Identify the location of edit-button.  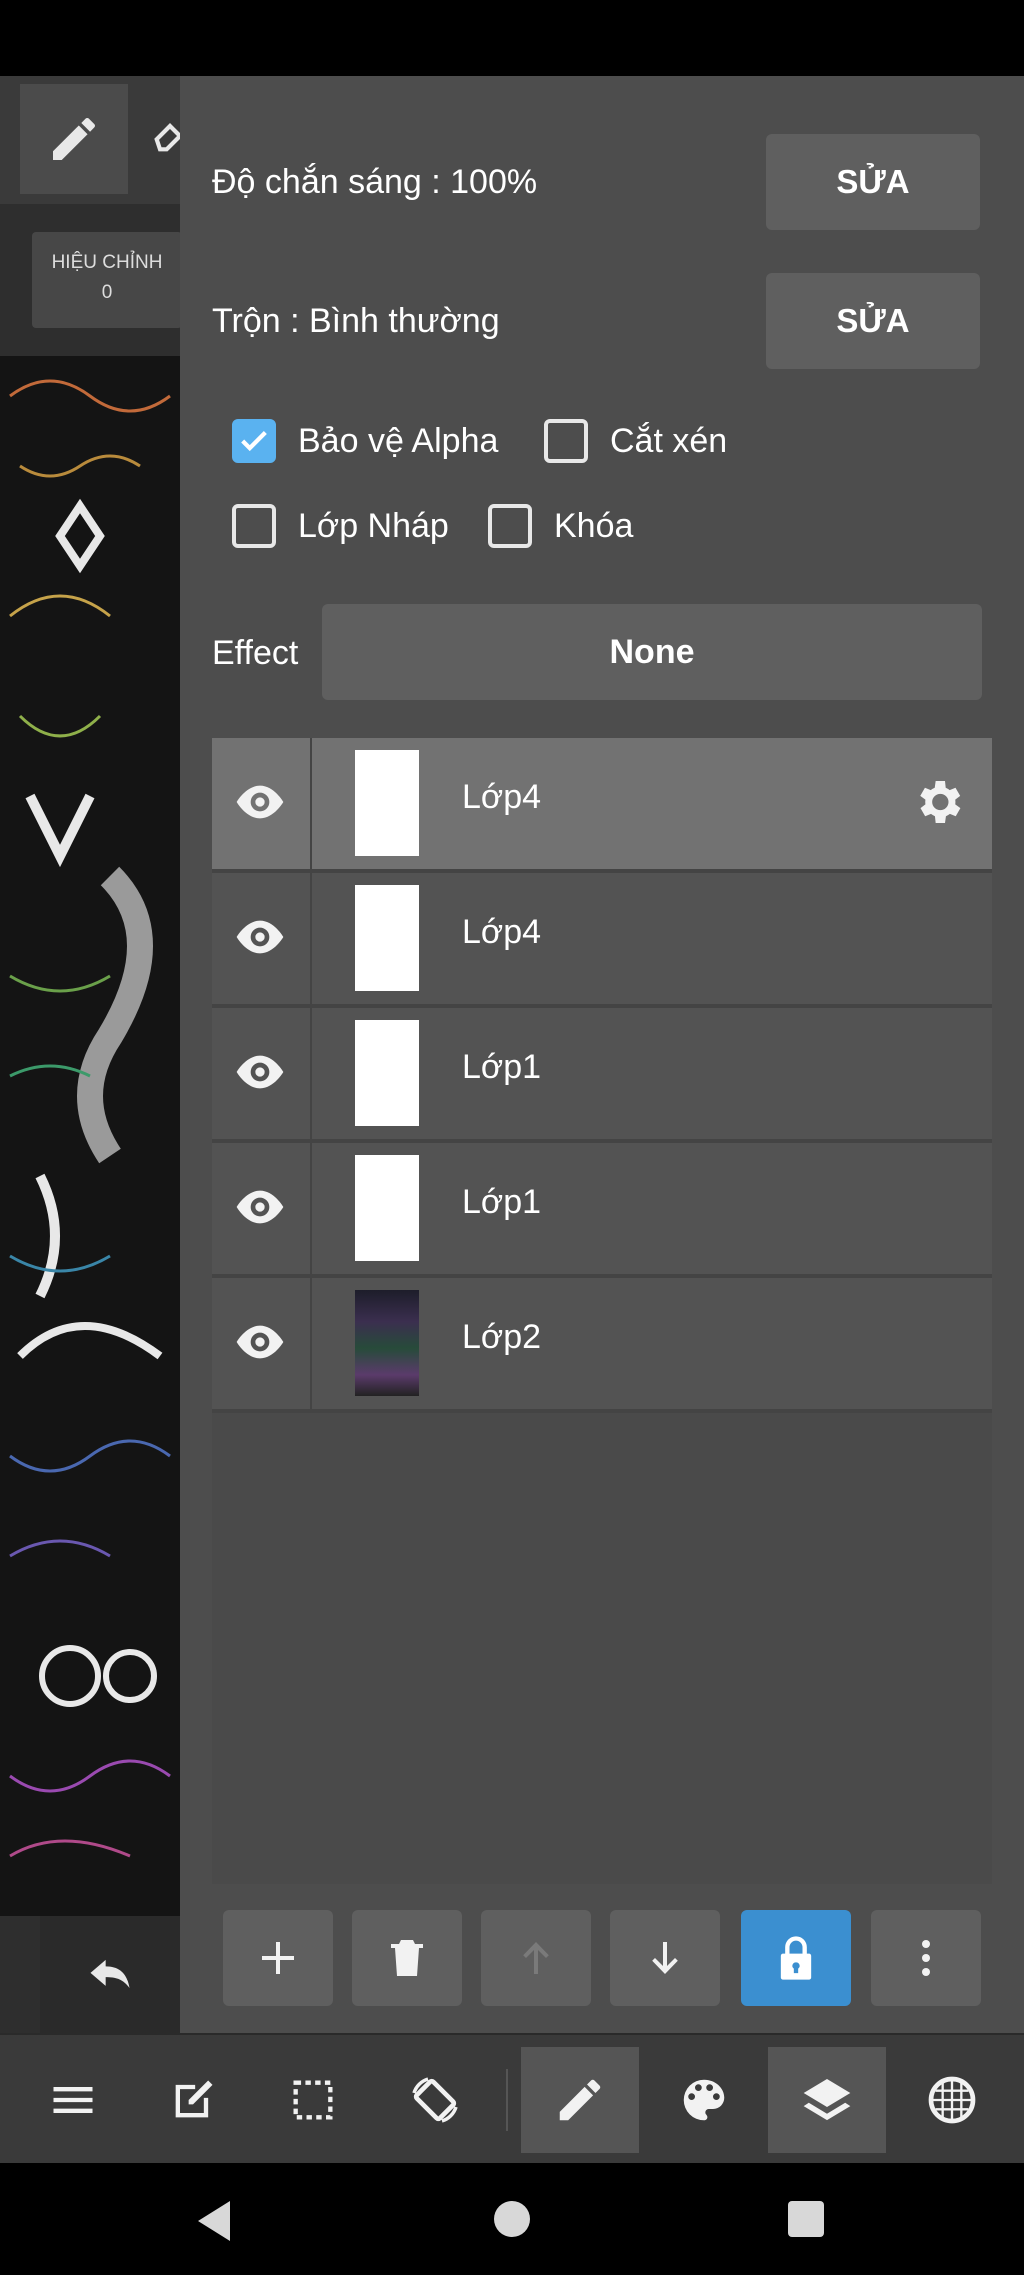
(193, 2100).